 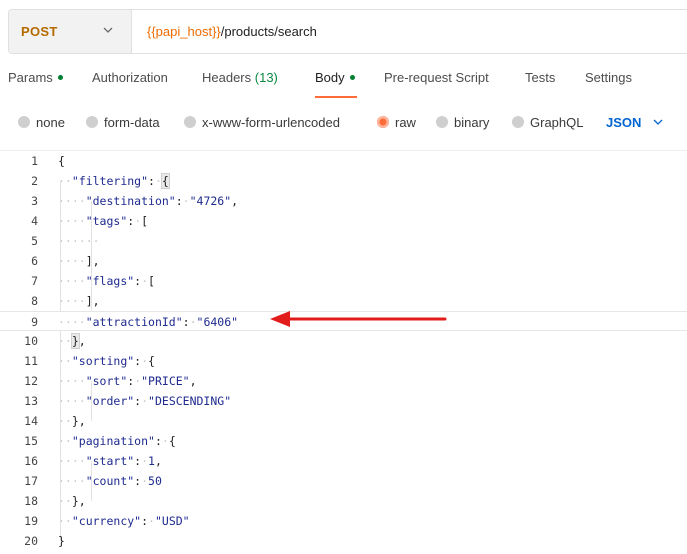 I want to click on line-number: 6, so click(x=34, y=261).